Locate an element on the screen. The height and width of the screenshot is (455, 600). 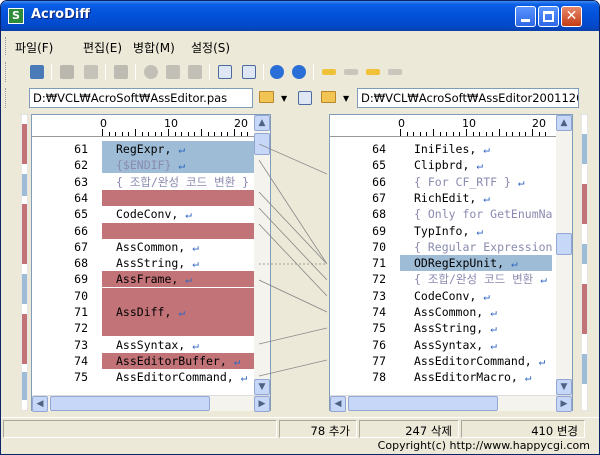
code-line: RegExpr, ↵ 61 is located at coordinates (143, 149).